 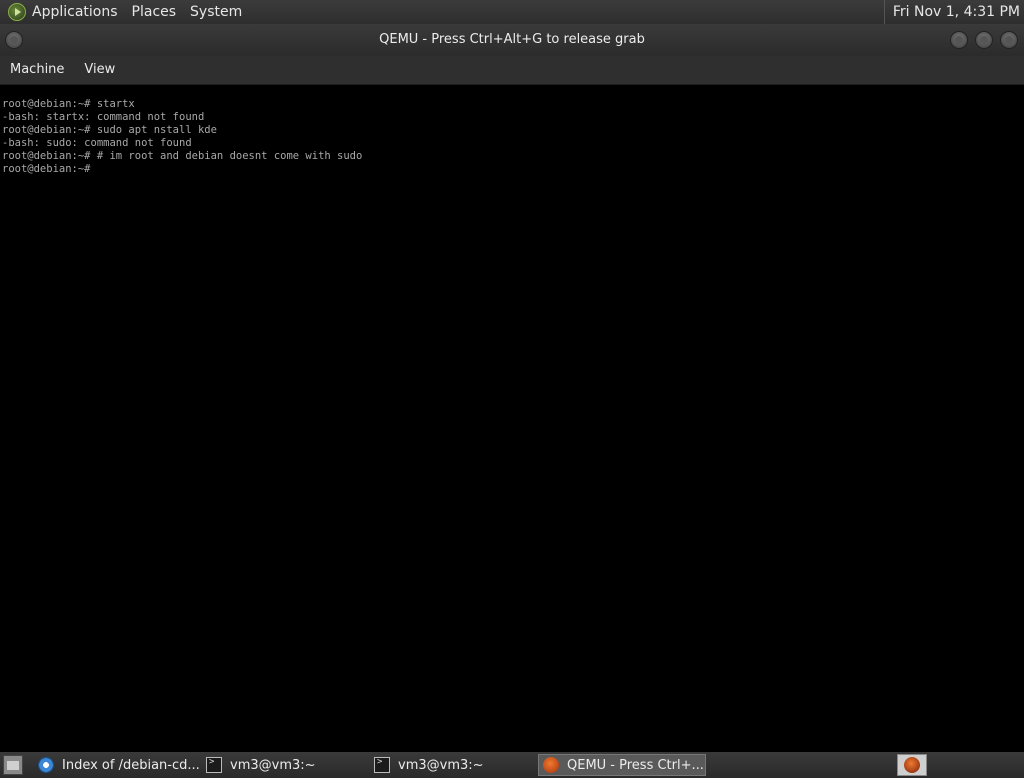 What do you see at coordinates (216, 12) in the screenshot?
I see `system-menu: System` at bounding box center [216, 12].